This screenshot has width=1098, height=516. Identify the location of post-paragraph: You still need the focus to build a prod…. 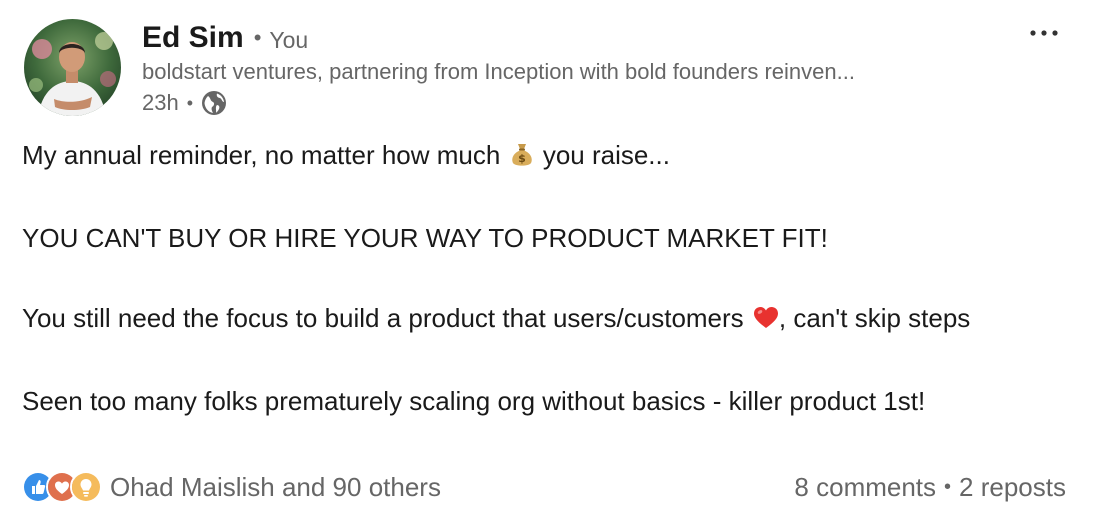
(547, 319).